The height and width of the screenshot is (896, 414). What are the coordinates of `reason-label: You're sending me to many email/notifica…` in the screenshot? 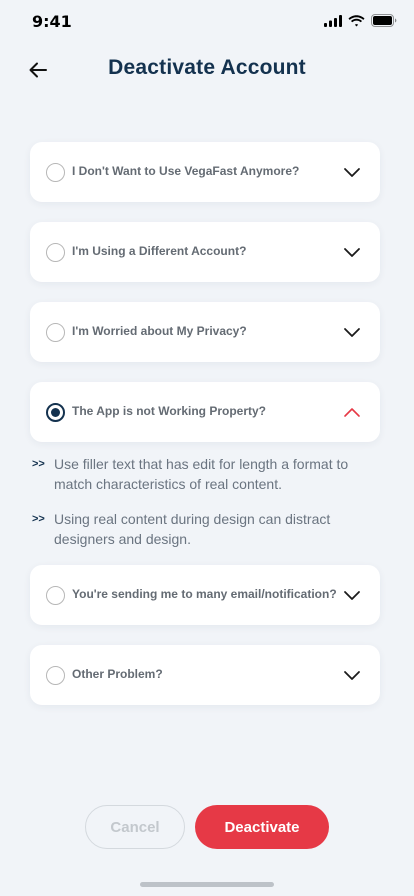 It's located at (204, 594).